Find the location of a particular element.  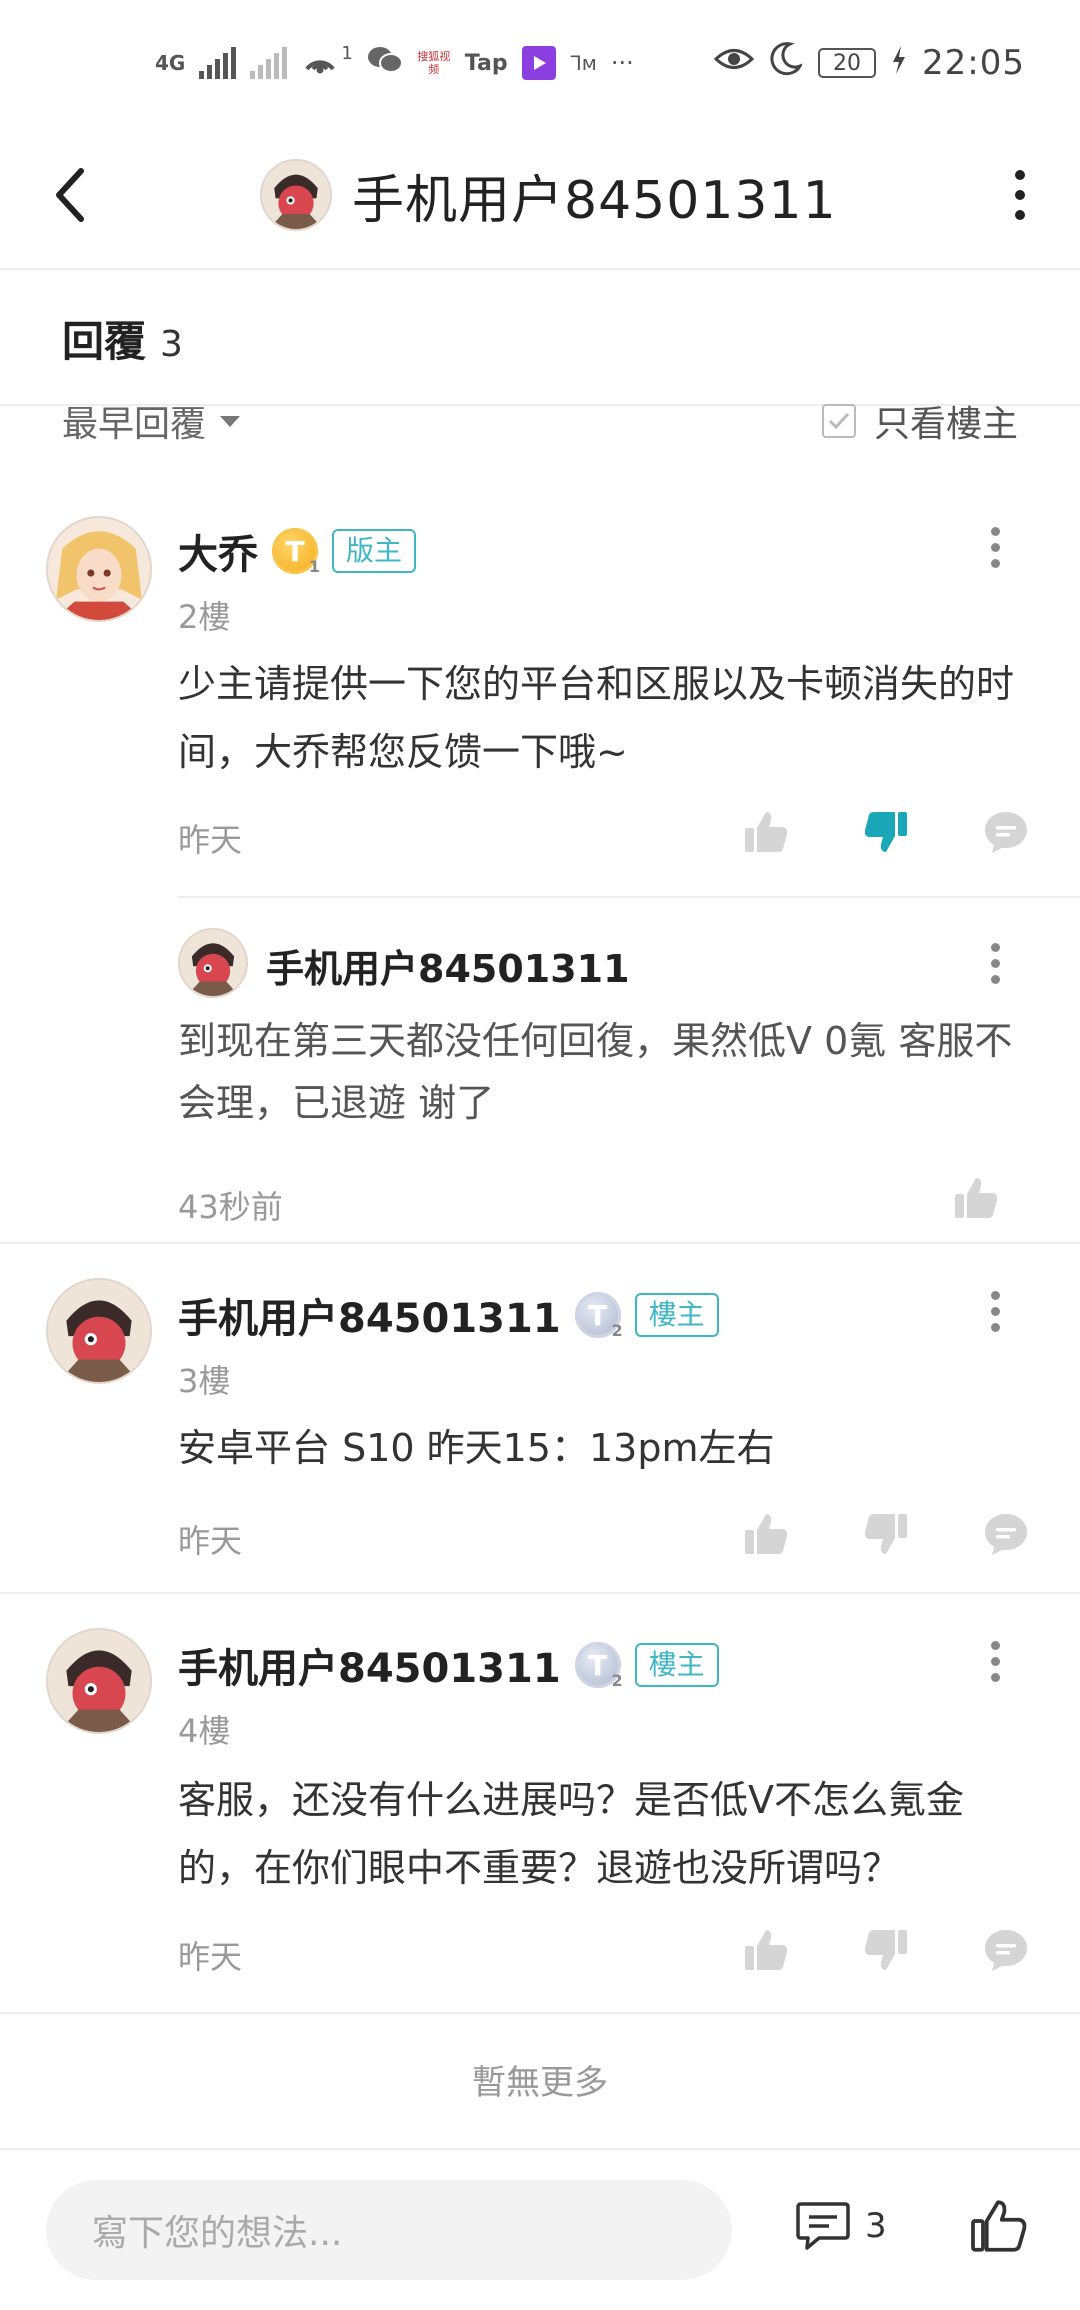

back-button is located at coordinates (70, 195).